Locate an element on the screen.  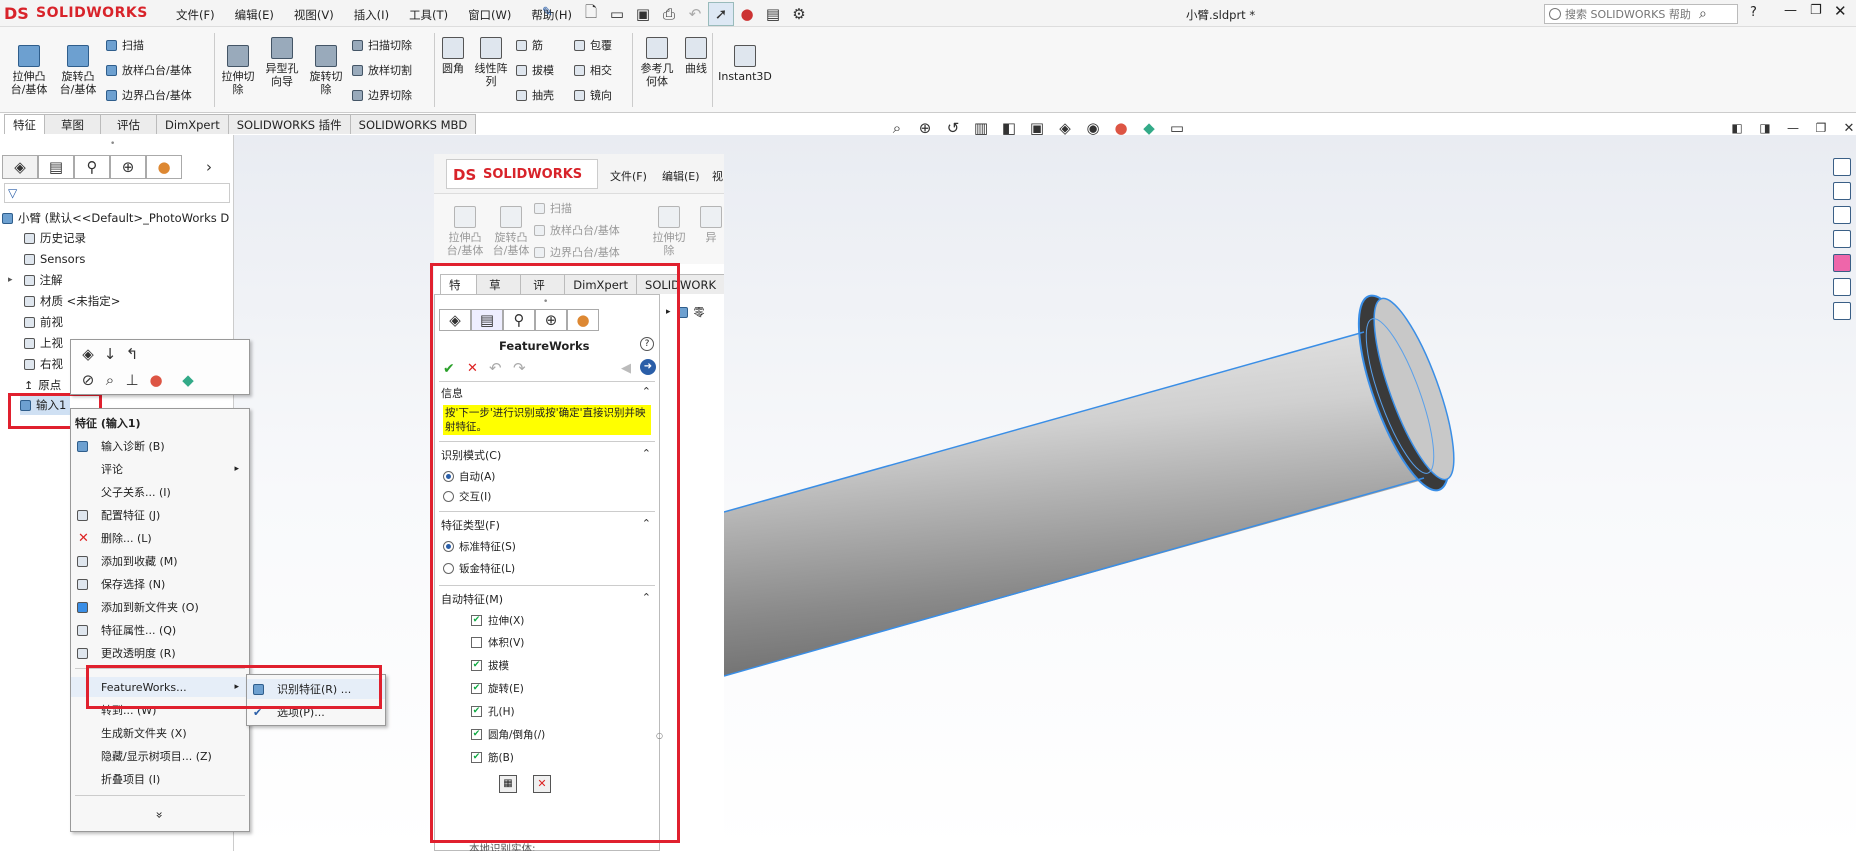
solidworks-resources-icon is located at coordinates (1842, 167).